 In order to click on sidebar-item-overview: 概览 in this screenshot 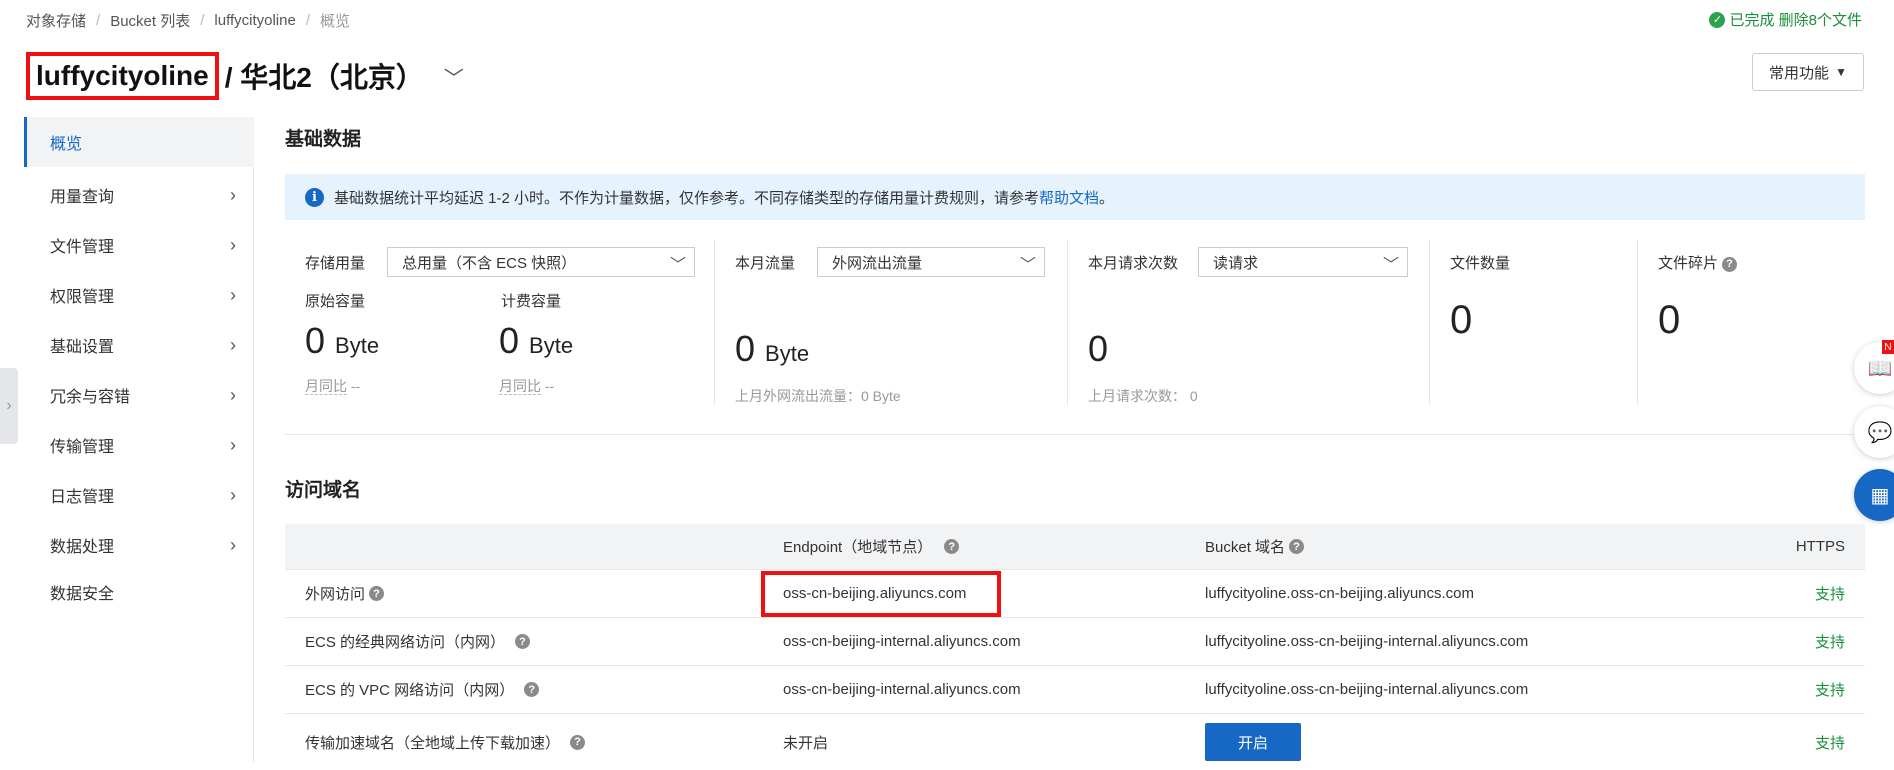, I will do `click(139, 142)`.